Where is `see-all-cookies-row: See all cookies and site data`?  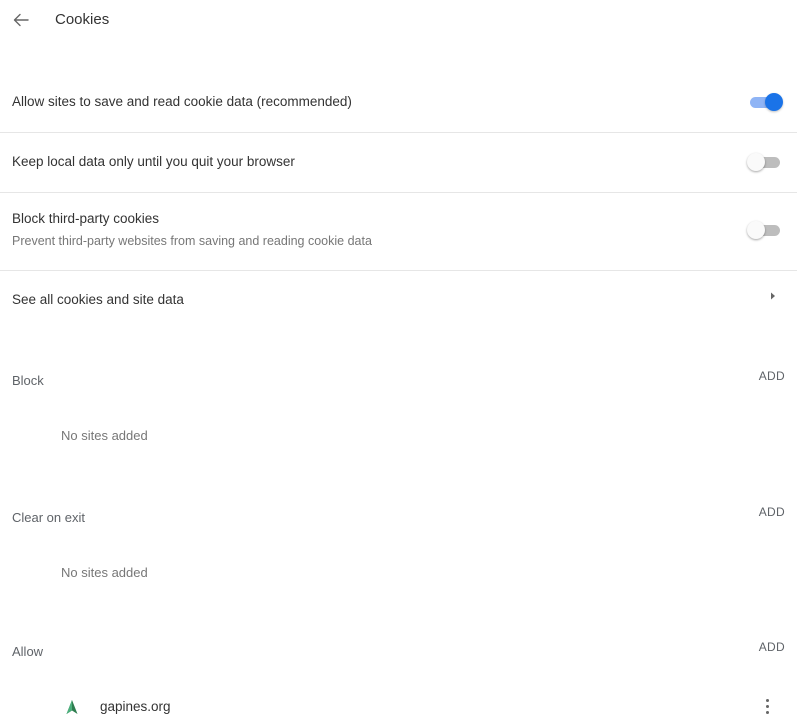
see-all-cookies-row: See all cookies and site data is located at coordinates (398, 298).